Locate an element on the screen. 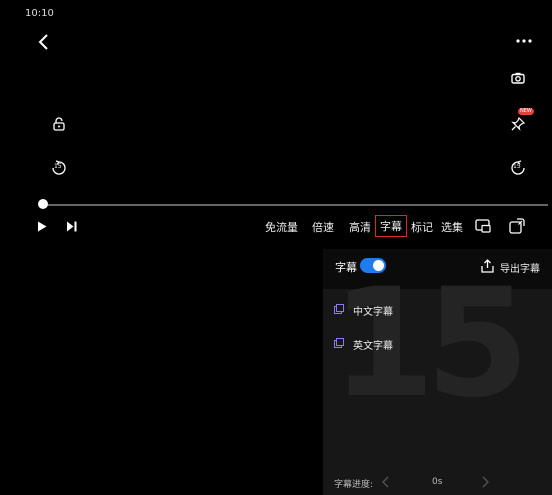 This screenshot has height=495, width=552. next-icon is located at coordinates (71, 226).